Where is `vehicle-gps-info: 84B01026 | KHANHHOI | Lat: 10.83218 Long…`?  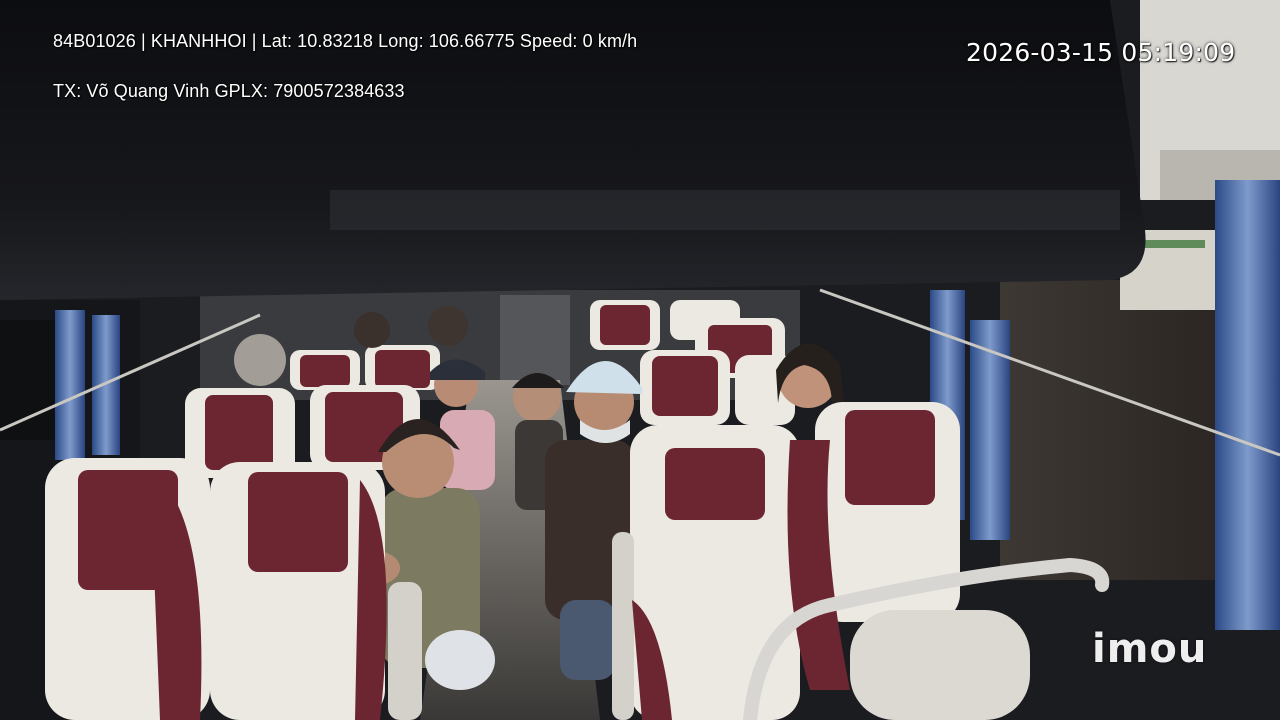
vehicle-gps-info: 84B01026 | KHANHHOI | Lat: 10.83218 Long… is located at coordinates (345, 41).